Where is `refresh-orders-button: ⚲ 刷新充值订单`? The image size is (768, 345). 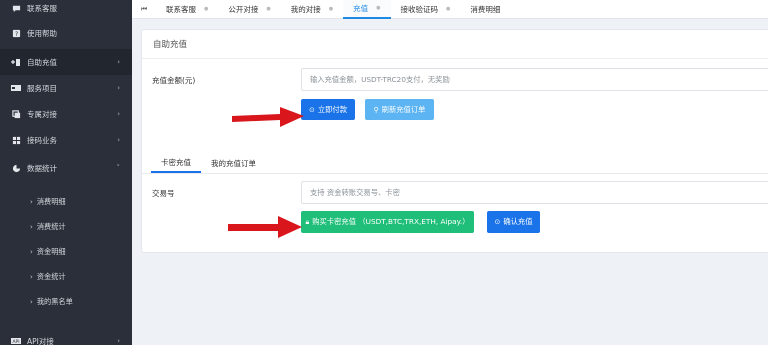 refresh-orders-button: ⚲ 刷新充值订单 is located at coordinates (399, 109).